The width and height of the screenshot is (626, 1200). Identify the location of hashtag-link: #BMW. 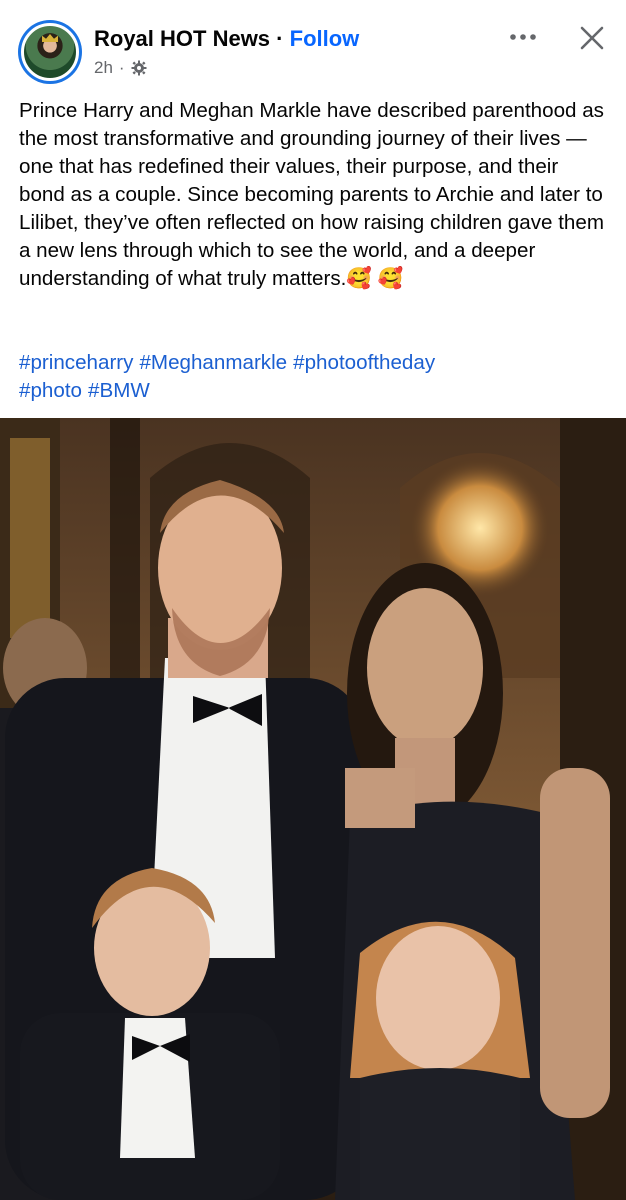
(119, 390).